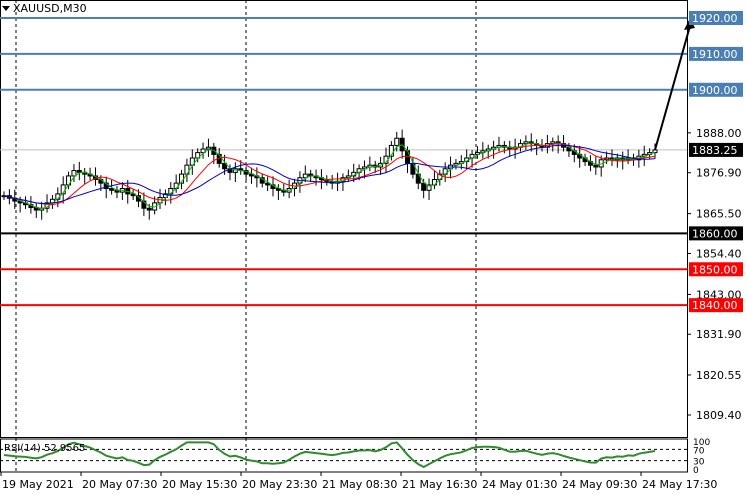 Image resolution: width=747 pixels, height=497 pixels. Describe the element at coordinates (719, 173) in the screenshot. I see `price-tick-label: 1876.90` at that location.